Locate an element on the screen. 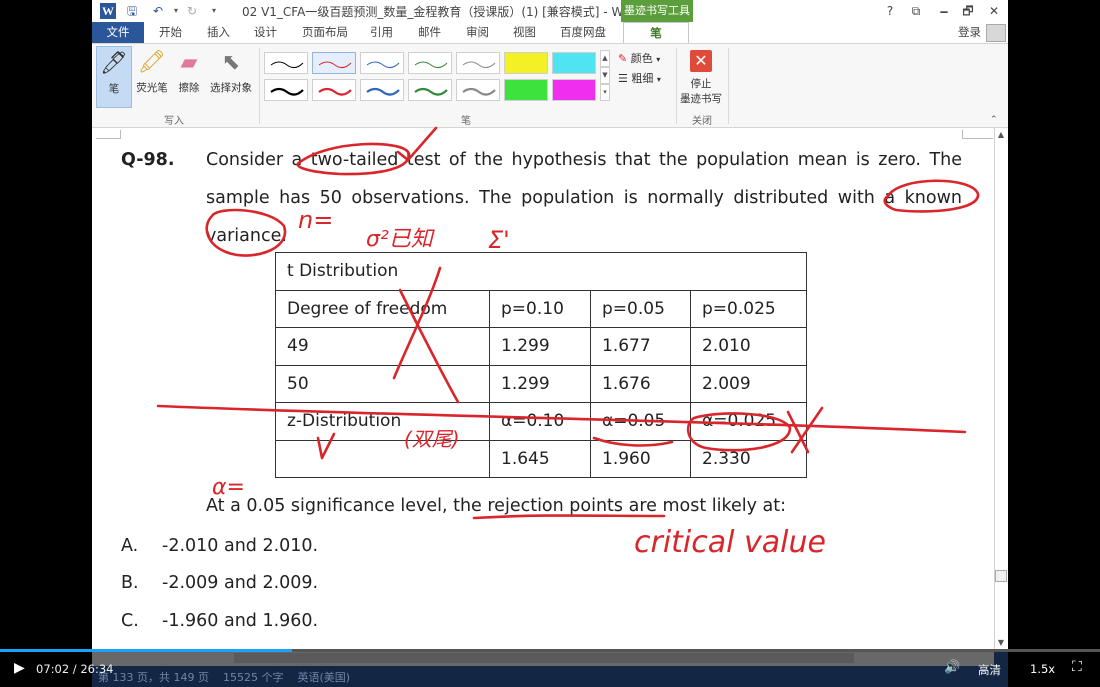 The image size is (1100, 687). scroll-up-icon: ▲ is located at coordinates (1001, 136).